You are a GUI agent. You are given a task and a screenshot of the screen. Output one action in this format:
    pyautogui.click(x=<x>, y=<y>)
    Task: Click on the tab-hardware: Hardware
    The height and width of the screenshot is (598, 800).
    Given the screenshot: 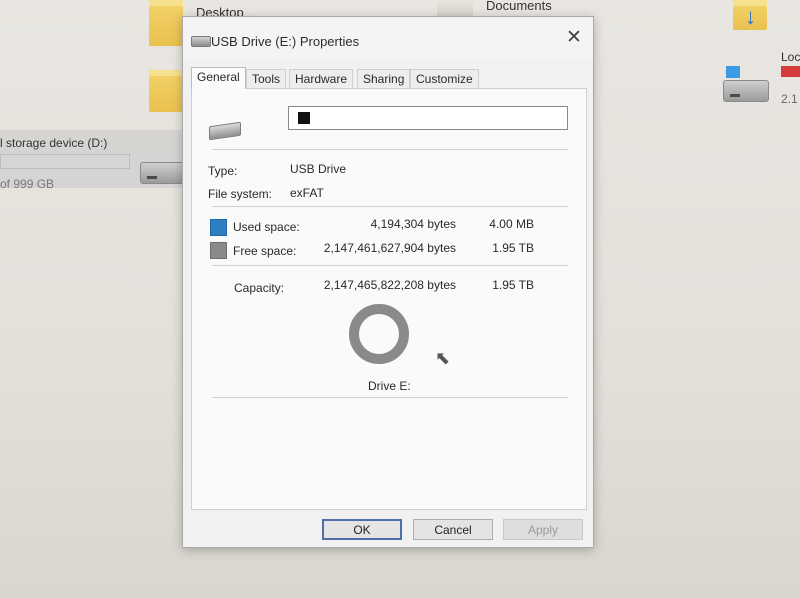 What is the action you would take?
    pyautogui.click(x=321, y=78)
    